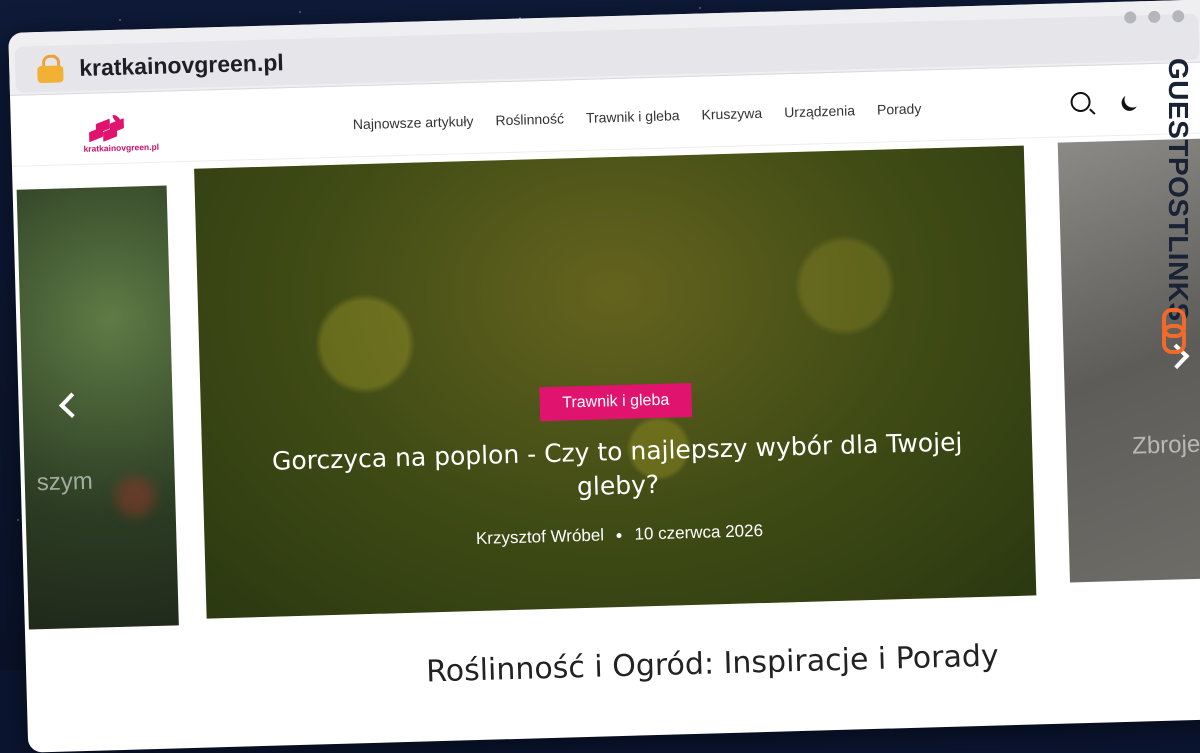 This screenshot has width=1200, height=753. What do you see at coordinates (65, 482) in the screenshot?
I see `slide-prev-title: szym` at bounding box center [65, 482].